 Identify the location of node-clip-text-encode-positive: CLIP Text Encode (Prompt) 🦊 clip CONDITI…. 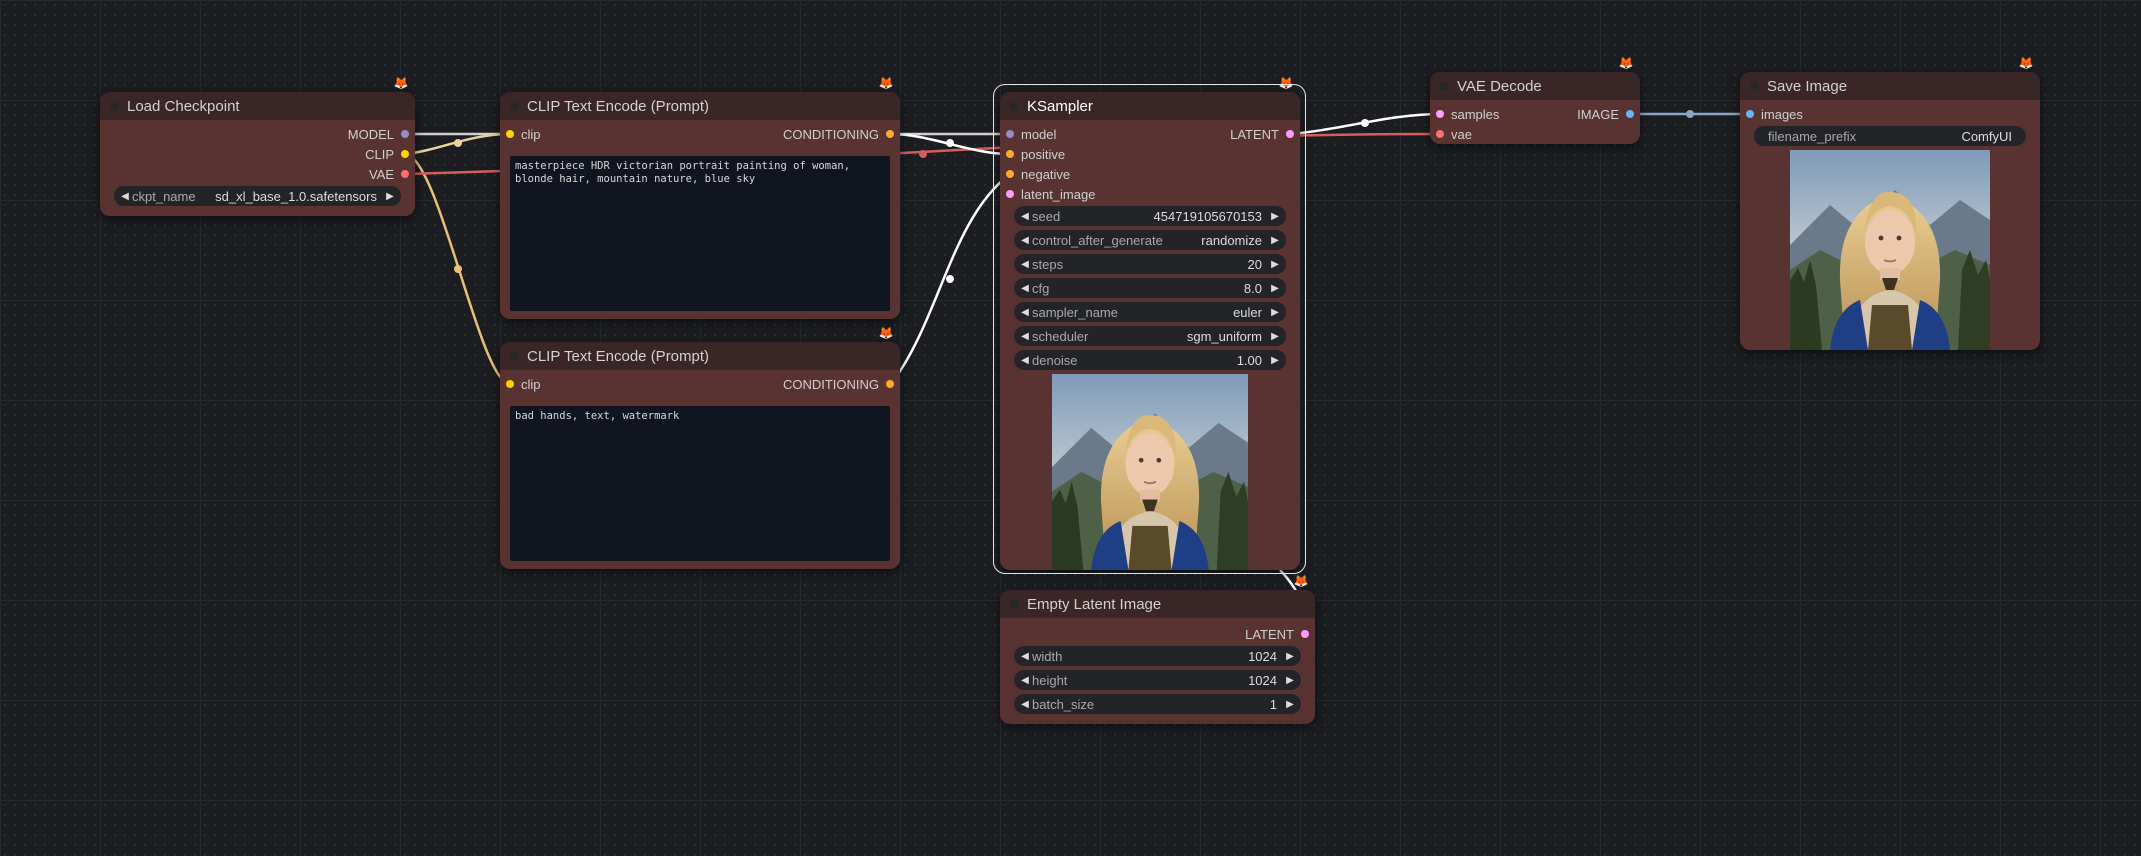
(700, 197).